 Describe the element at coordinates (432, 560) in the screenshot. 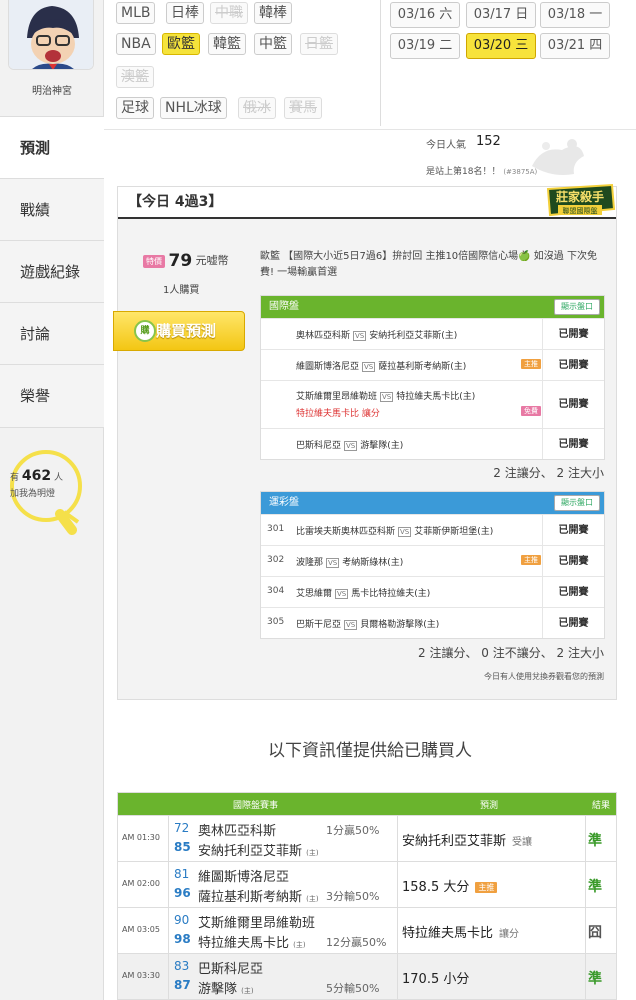

I see `table-row: 302 波隆那 VS 考納斯綠林(主) 主推 已開賽` at that location.